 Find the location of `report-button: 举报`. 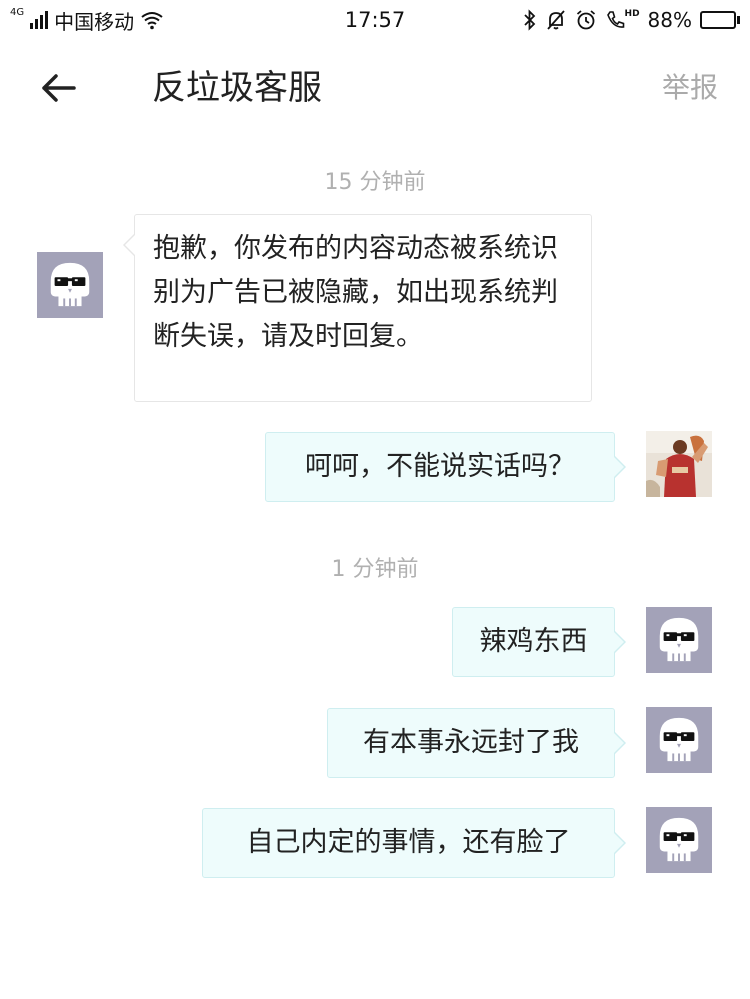

report-button: 举报 is located at coordinates (690, 88).